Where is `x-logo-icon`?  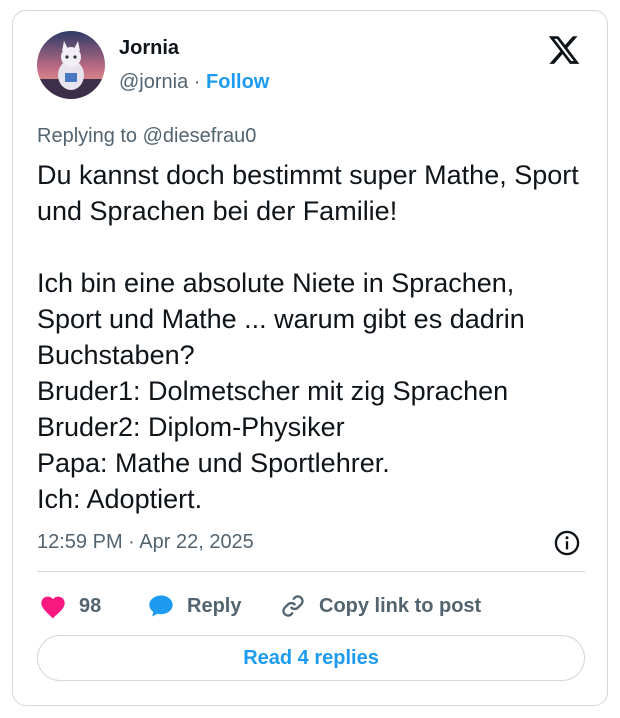
x-logo-icon is located at coordinates (564, 50).